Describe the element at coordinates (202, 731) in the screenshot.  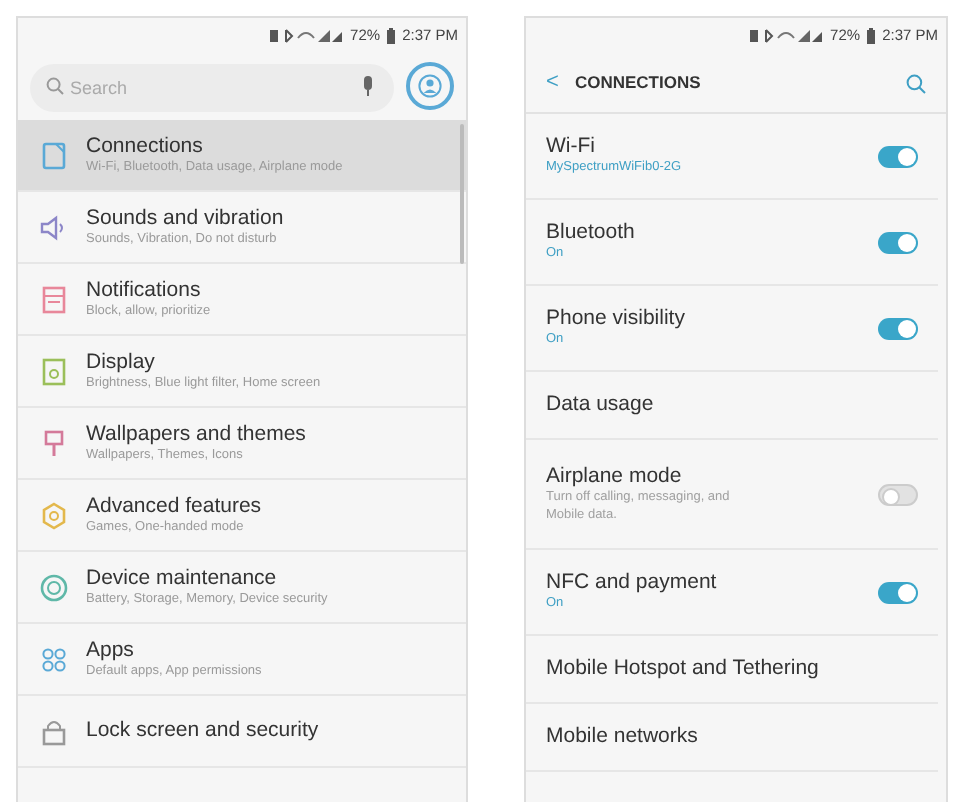
I see `item-title: Lock screen and security` at that location.